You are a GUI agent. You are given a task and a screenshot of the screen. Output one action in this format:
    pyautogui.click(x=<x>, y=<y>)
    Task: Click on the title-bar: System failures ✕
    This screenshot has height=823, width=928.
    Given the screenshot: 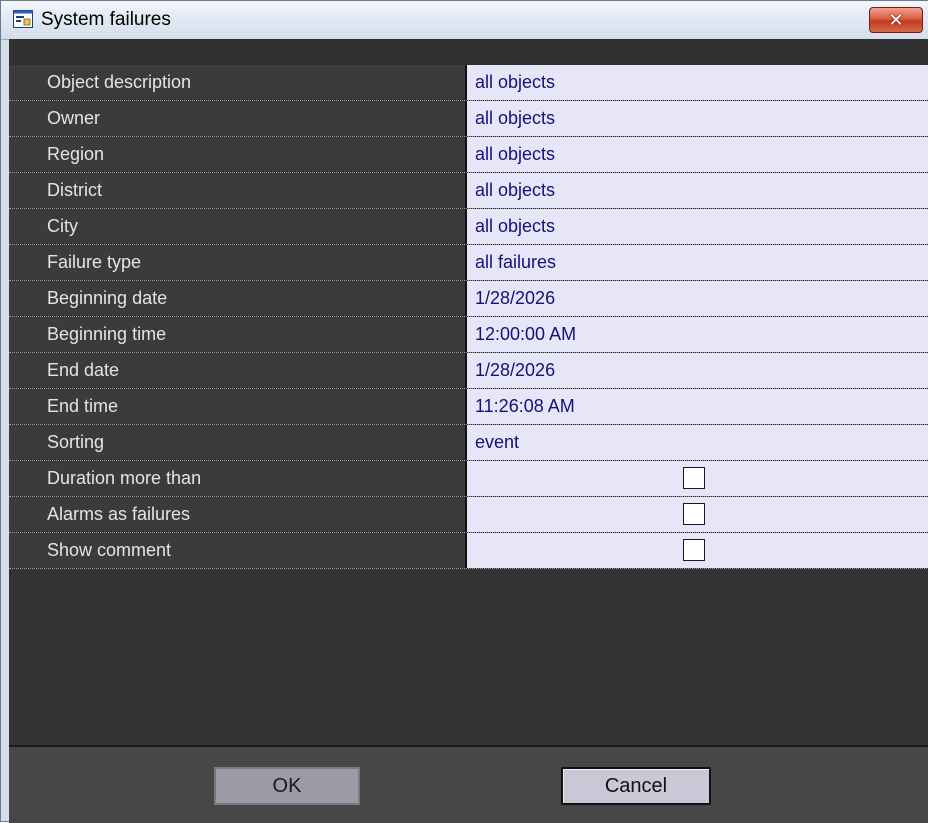 What is the action you would take?
    pyautogui.click(x=464, y=20)
    